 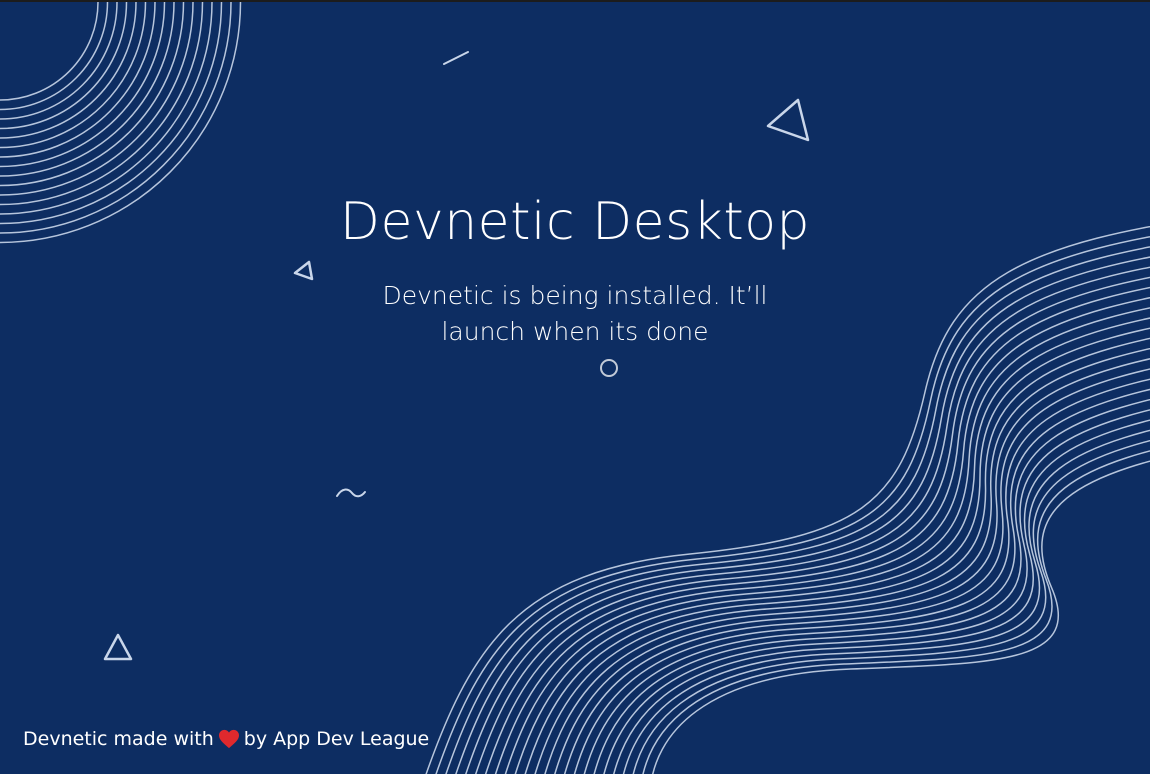 I want to click on dash-icon, so click(x=456, y=58).